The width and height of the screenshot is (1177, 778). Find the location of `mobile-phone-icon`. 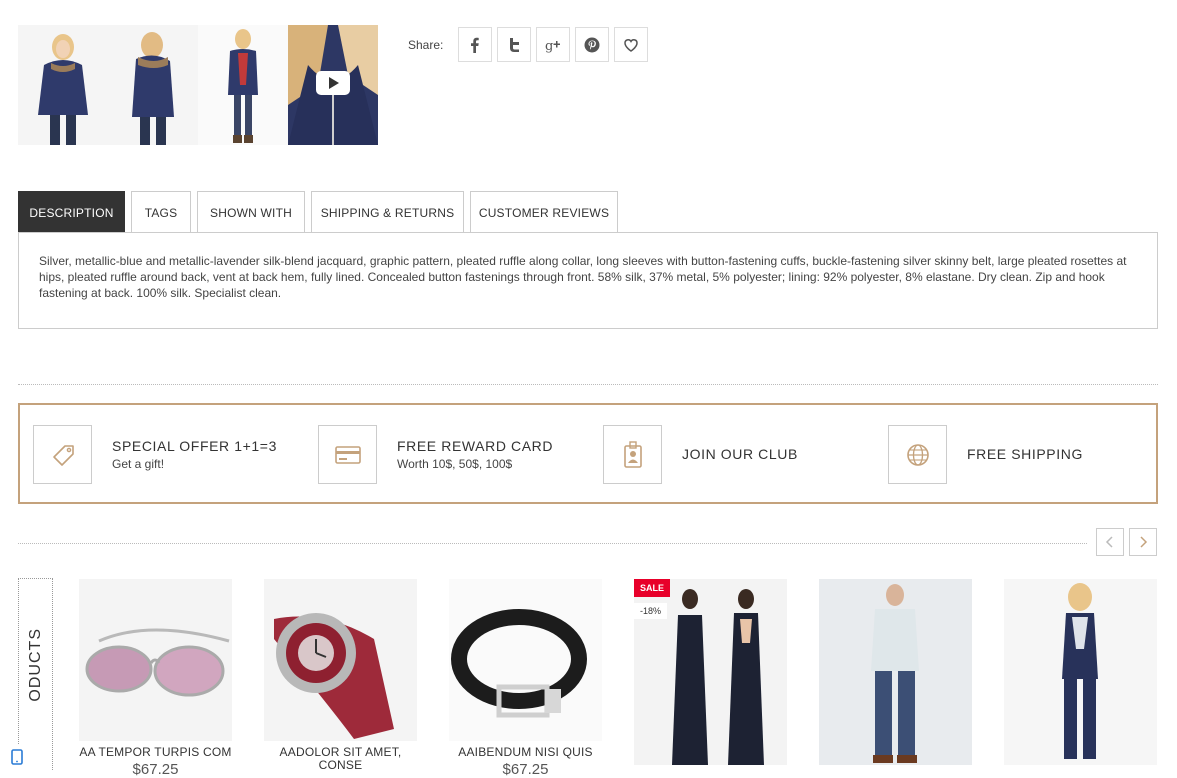

mobile-phone-icon is located at coordinates (17, 757).